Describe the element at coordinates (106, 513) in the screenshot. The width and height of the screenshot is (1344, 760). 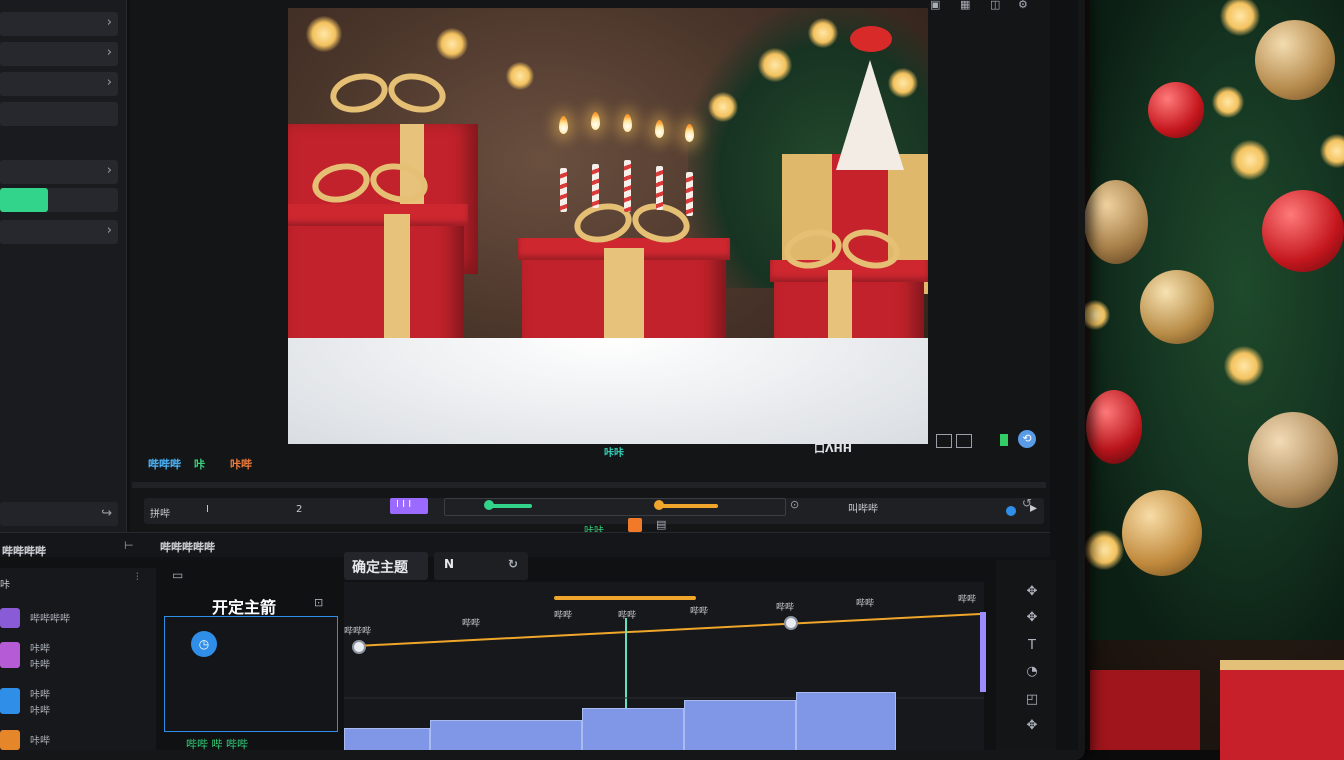
I see `return-icon: ↪` at that location.